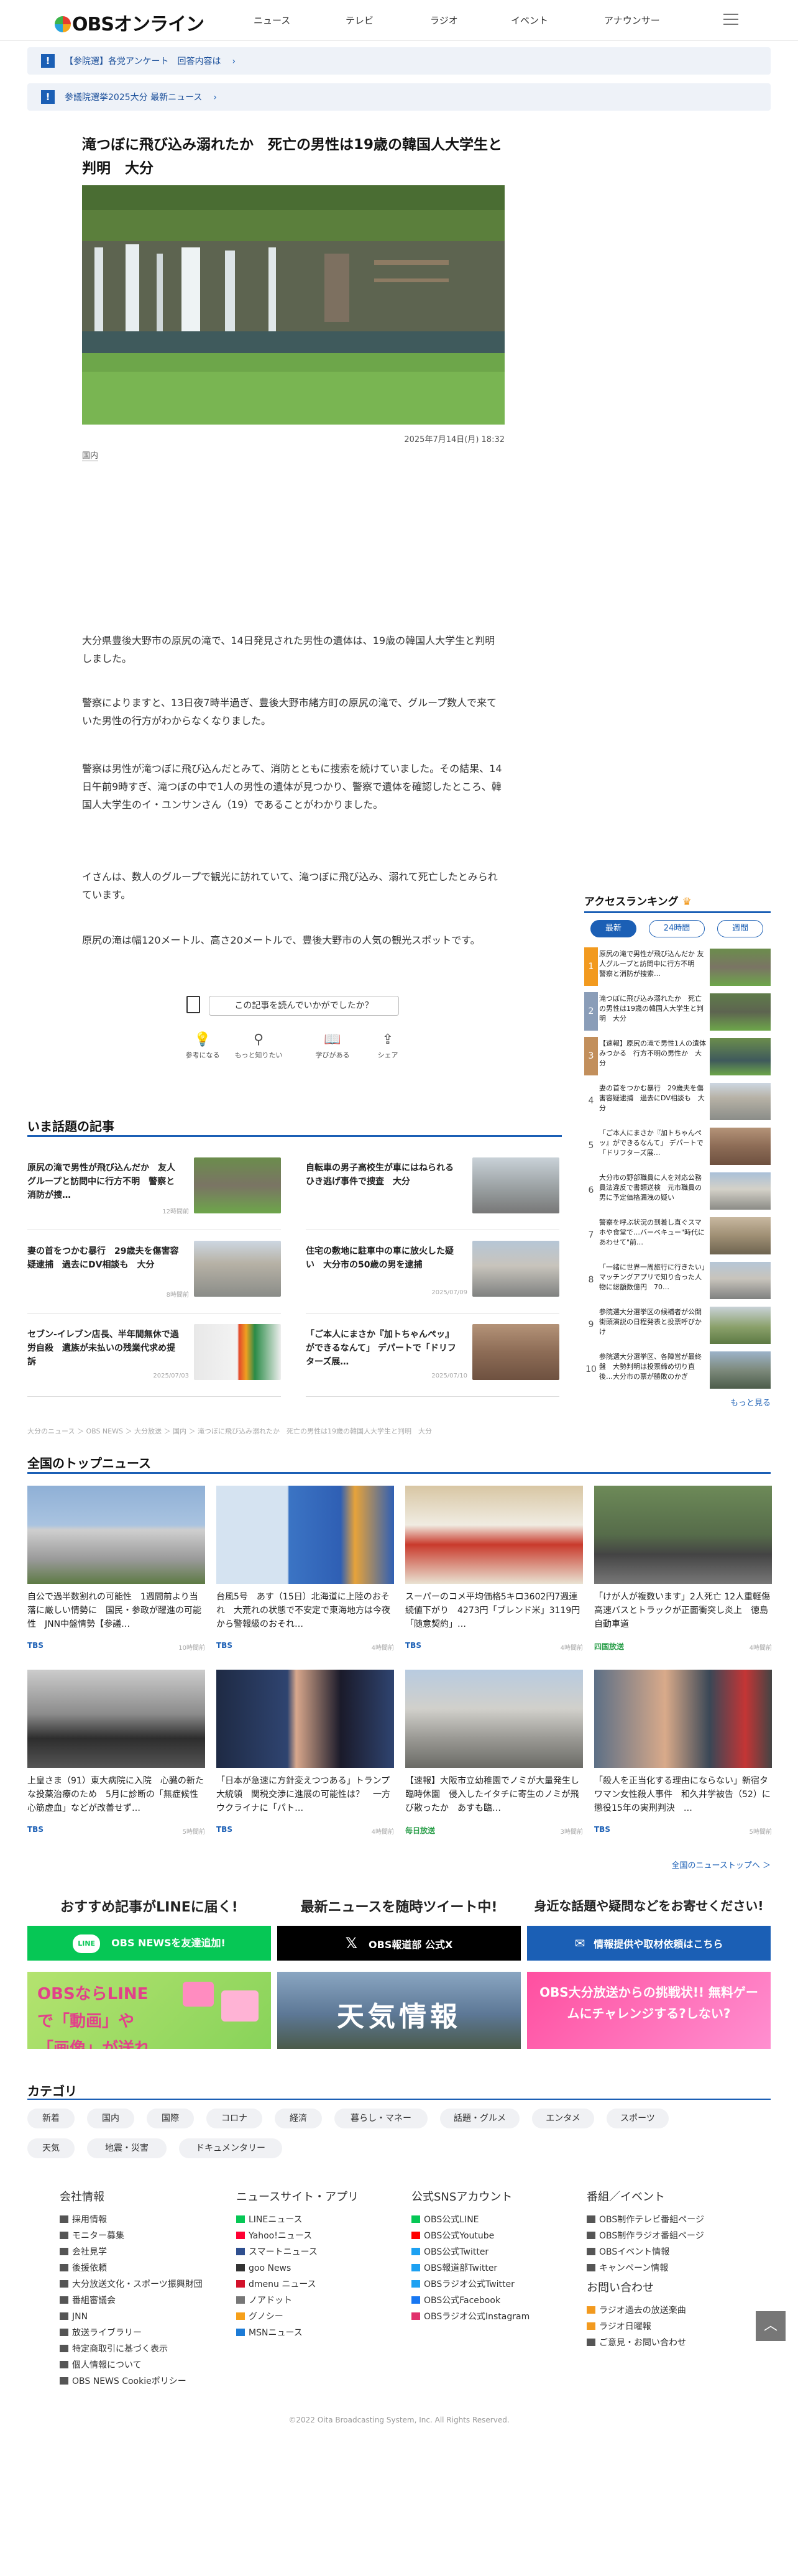 This screenshot has height=2576, width=798. I want to click on footer-link: OBS公式Twitter, so click(495, 2252).